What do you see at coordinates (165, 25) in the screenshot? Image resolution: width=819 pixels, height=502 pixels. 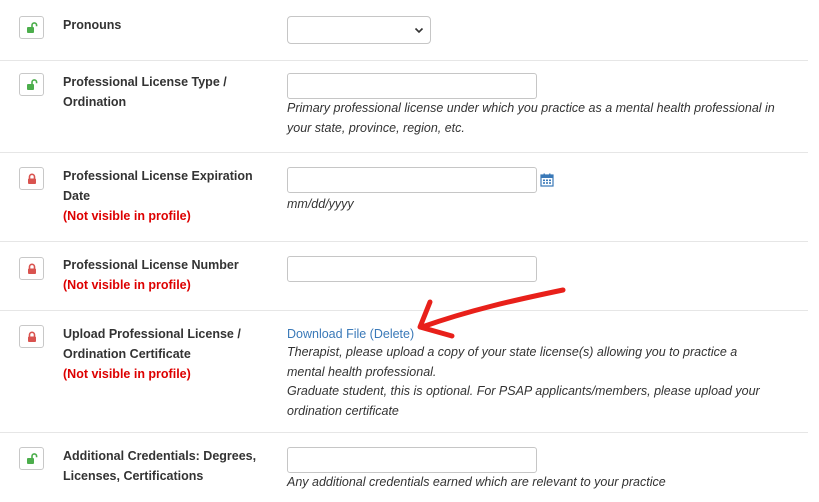 I see `field-label: Pronouns` at bounding box center [165, 25].